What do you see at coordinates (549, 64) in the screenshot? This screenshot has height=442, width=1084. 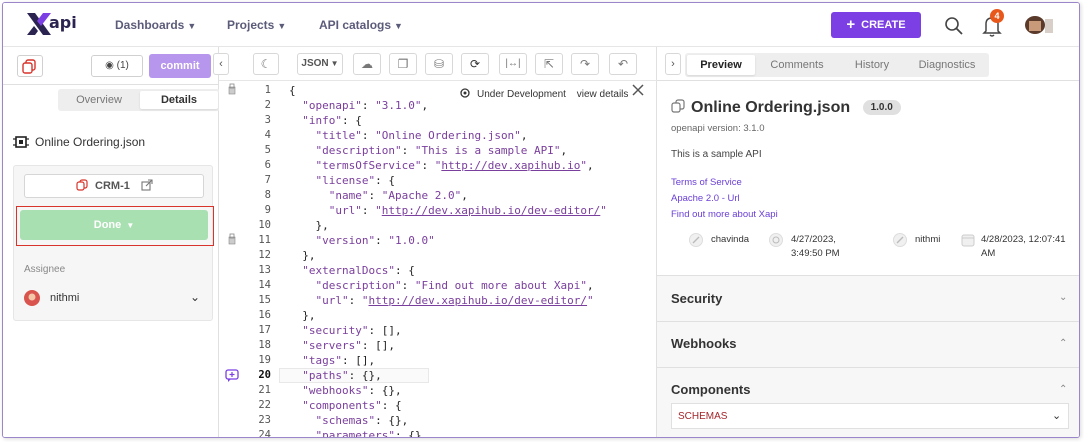 I see `fullscreen-button: ⇱` at bounding box center [549, 64].